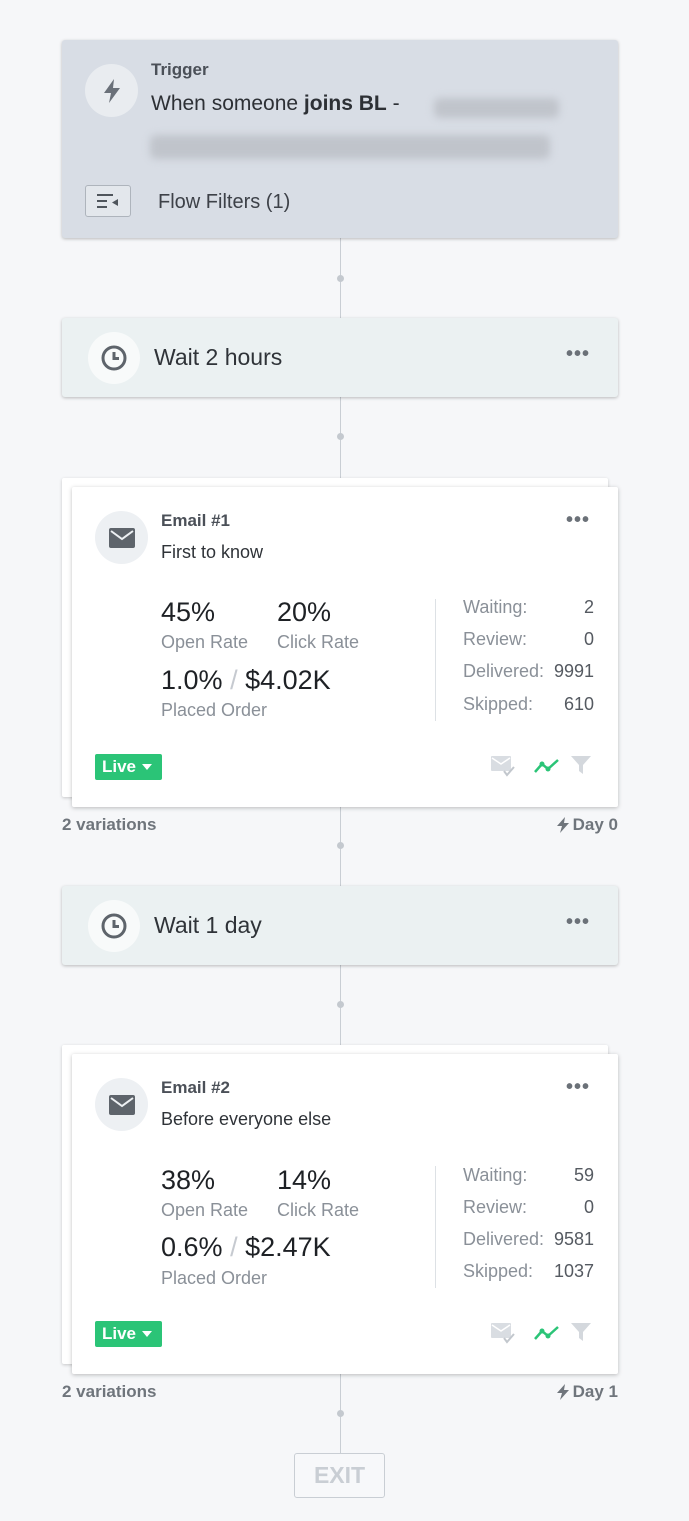 This screenshot has width=689, height=1521. Describe the element at coordinates (587, 1392) in the screenshot. I see `day-label: Day 1` at that location.